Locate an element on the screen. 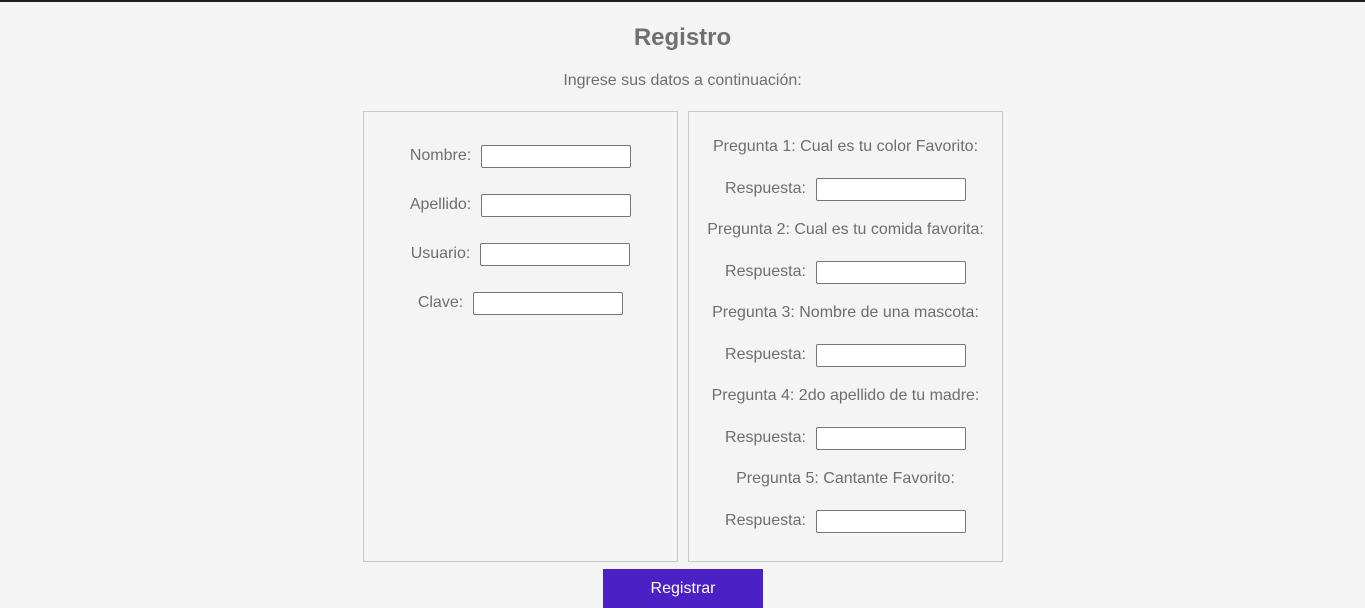 The height and width of the screenshot is (608, 1365). answer-2-row: Respuesta: is located at coordinates (845, 272).